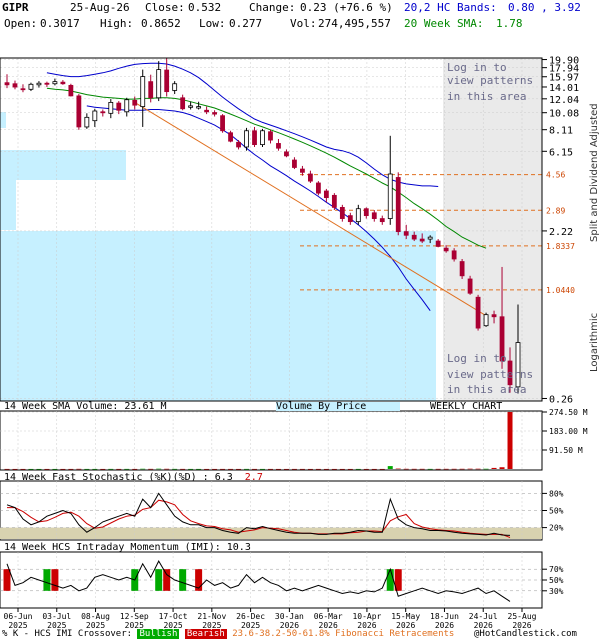 The height and width of the screenshot is (640, 600). What do you see at coordinates (477, 67) in the screenshot?
I see `login-line-1: Log in to` at bounding box center [477, 67].